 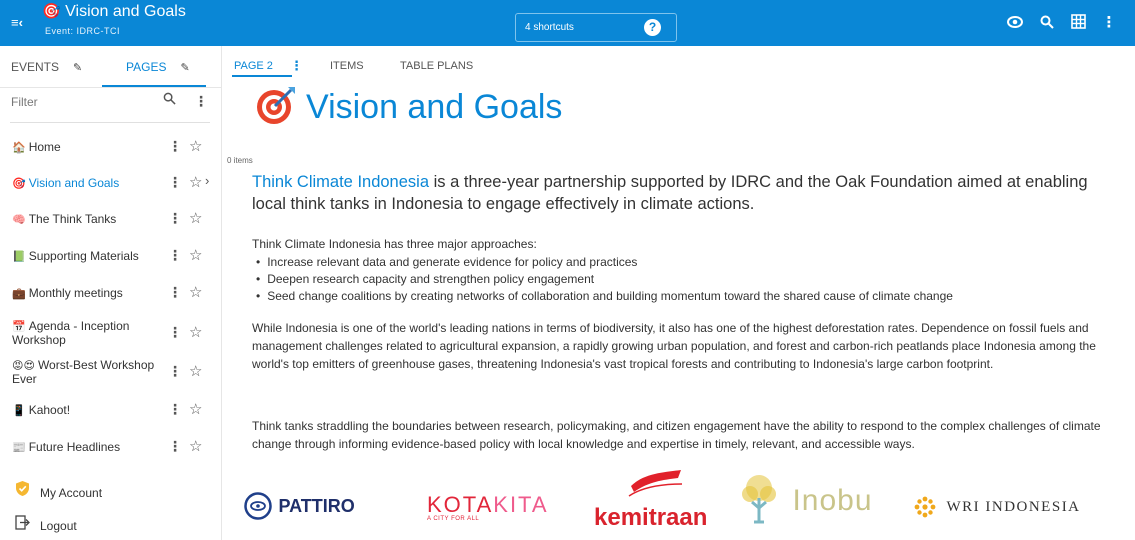 What do you see at coordinates (19, 220) in the screenshot?
I see `brain-icon: 🧠` at bounding box center [19, 220].